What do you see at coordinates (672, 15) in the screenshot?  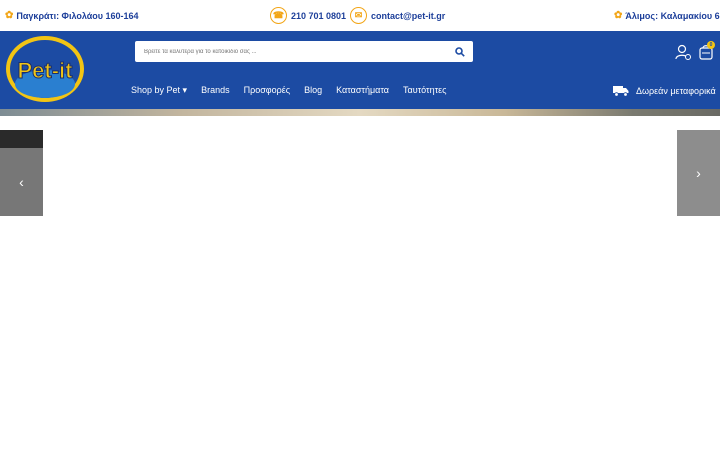 I see `address-right-text: Άλιμος: Καλαμακίου 61` at bounding box center [672, 15].